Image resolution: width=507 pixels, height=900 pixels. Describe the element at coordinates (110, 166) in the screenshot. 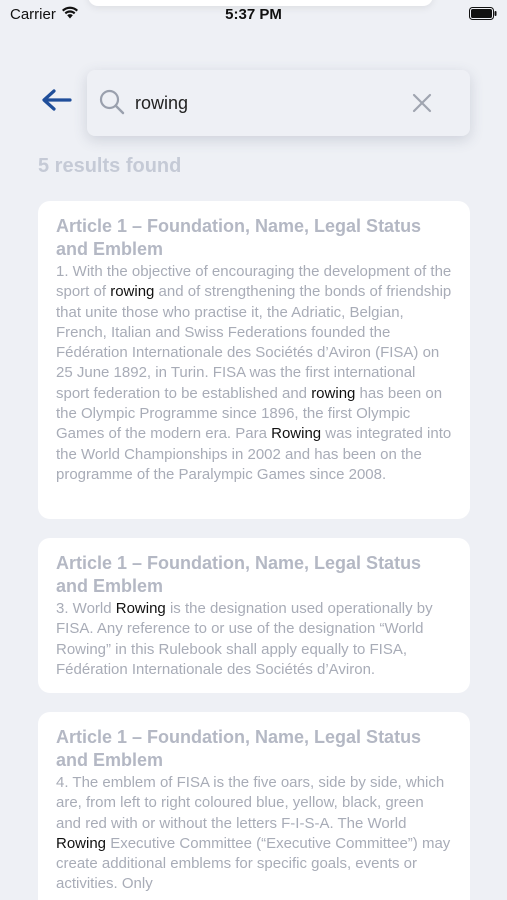

I see `results-count: 5 results found` at that location.